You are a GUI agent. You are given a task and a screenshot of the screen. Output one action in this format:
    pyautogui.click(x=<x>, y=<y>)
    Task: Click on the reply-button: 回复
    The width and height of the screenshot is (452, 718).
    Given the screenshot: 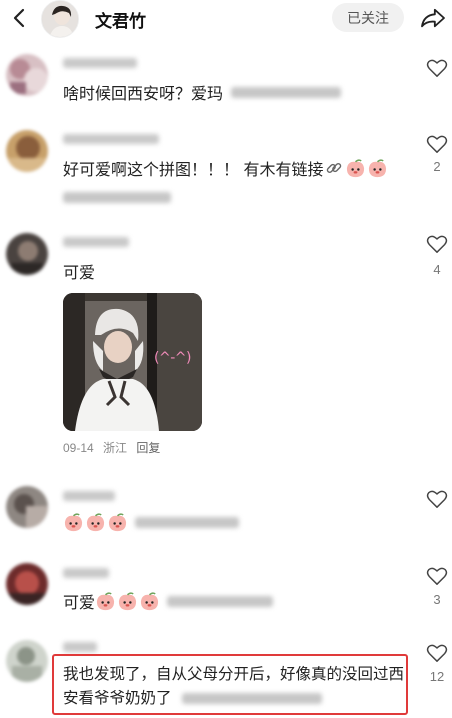 What is the action you would take?
    pyautogui.click(x=148, y=448)
    